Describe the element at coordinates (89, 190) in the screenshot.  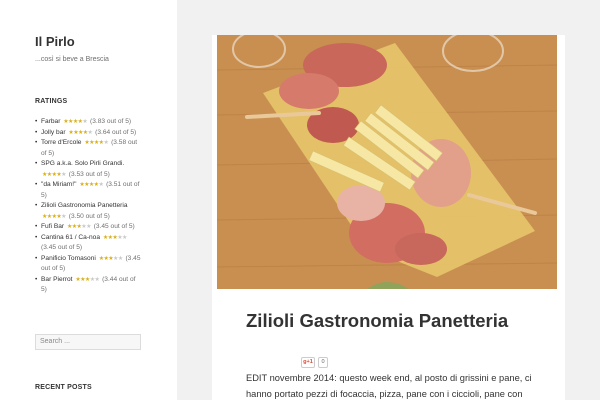
I see `rating-item: • "da Miriam!" ★★★★★ (3.51 out of 5)` at that location.